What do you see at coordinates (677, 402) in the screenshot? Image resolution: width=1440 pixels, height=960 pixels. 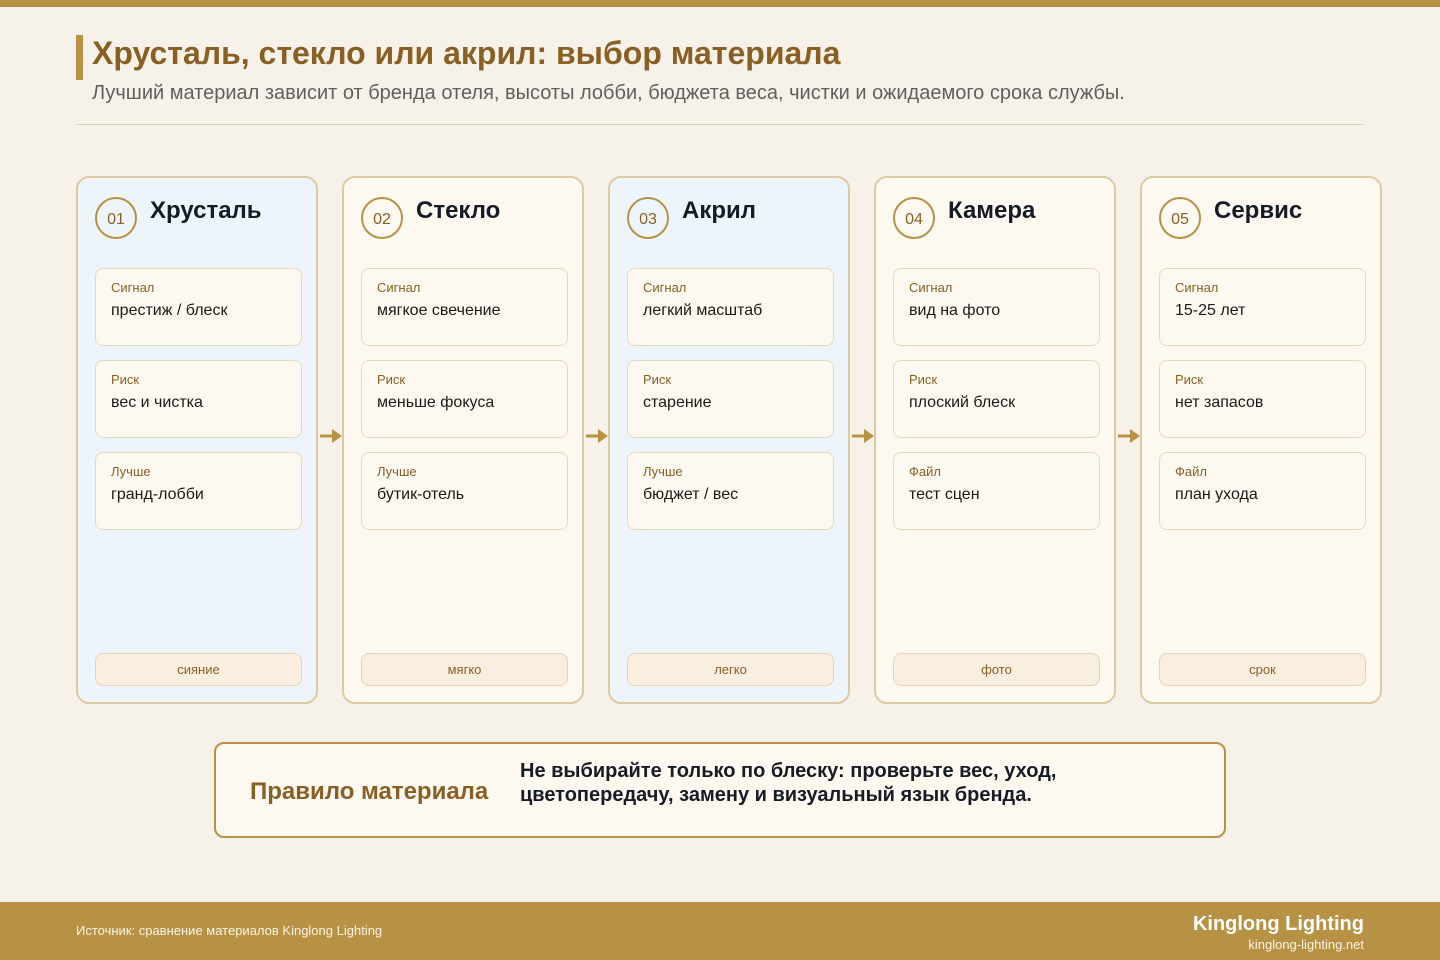 I see `attribute-value: старение` at bounding box center [677, 402].